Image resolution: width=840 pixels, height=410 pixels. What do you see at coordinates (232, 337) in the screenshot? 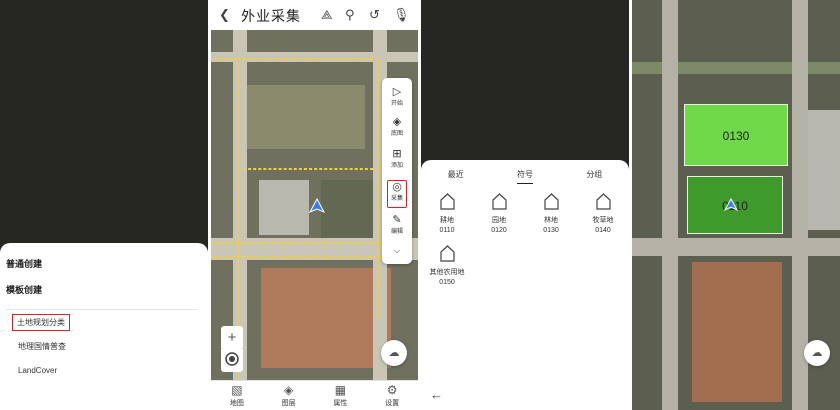
I see `zoom-in-button: +` at bounding box center [232, 337].